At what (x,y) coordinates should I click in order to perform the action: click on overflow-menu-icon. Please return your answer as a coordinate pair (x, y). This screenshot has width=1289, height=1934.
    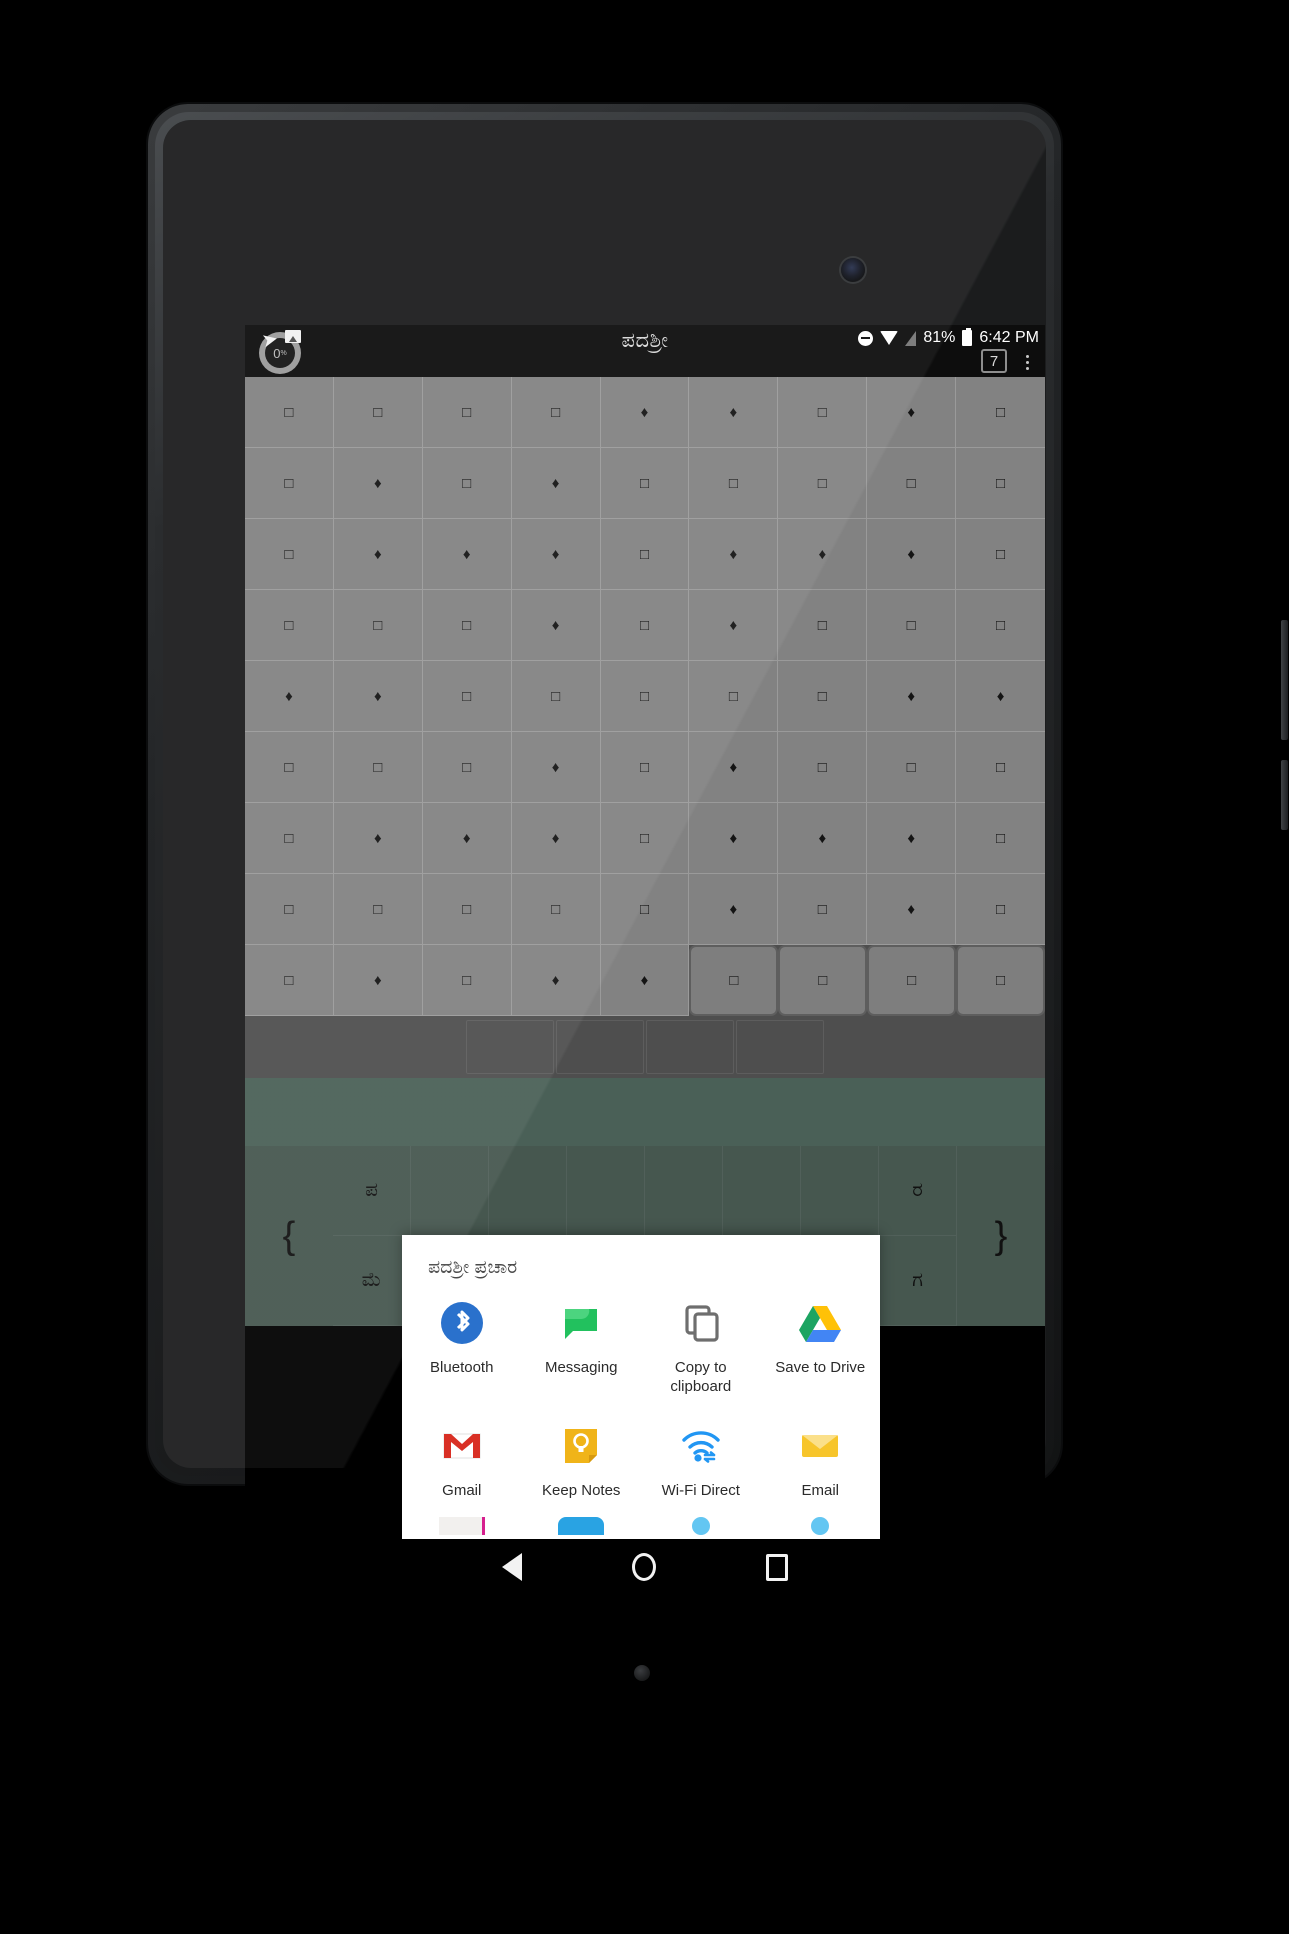
    Looking at the image, I should click on (1027, 362).